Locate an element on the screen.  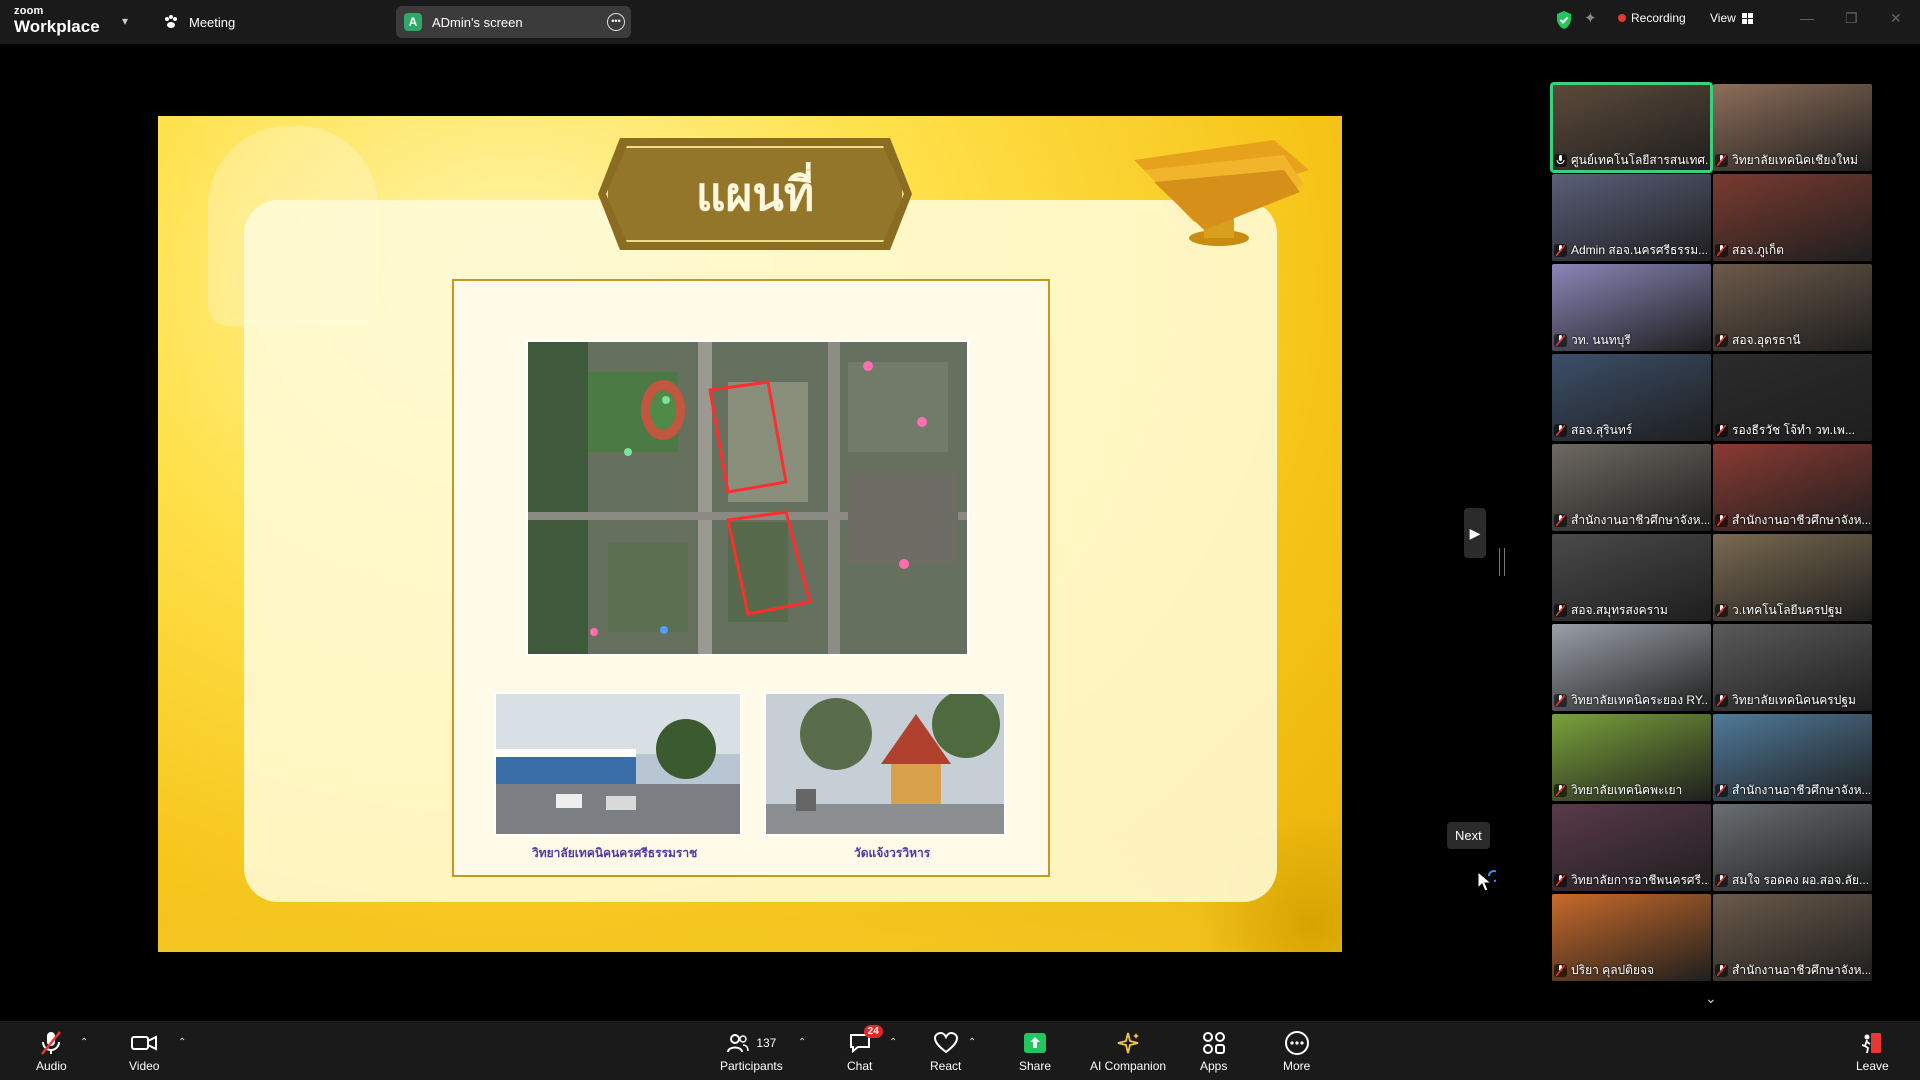
audio-options-caret-icon: ⌃ is located at coordinates (84, 1042).